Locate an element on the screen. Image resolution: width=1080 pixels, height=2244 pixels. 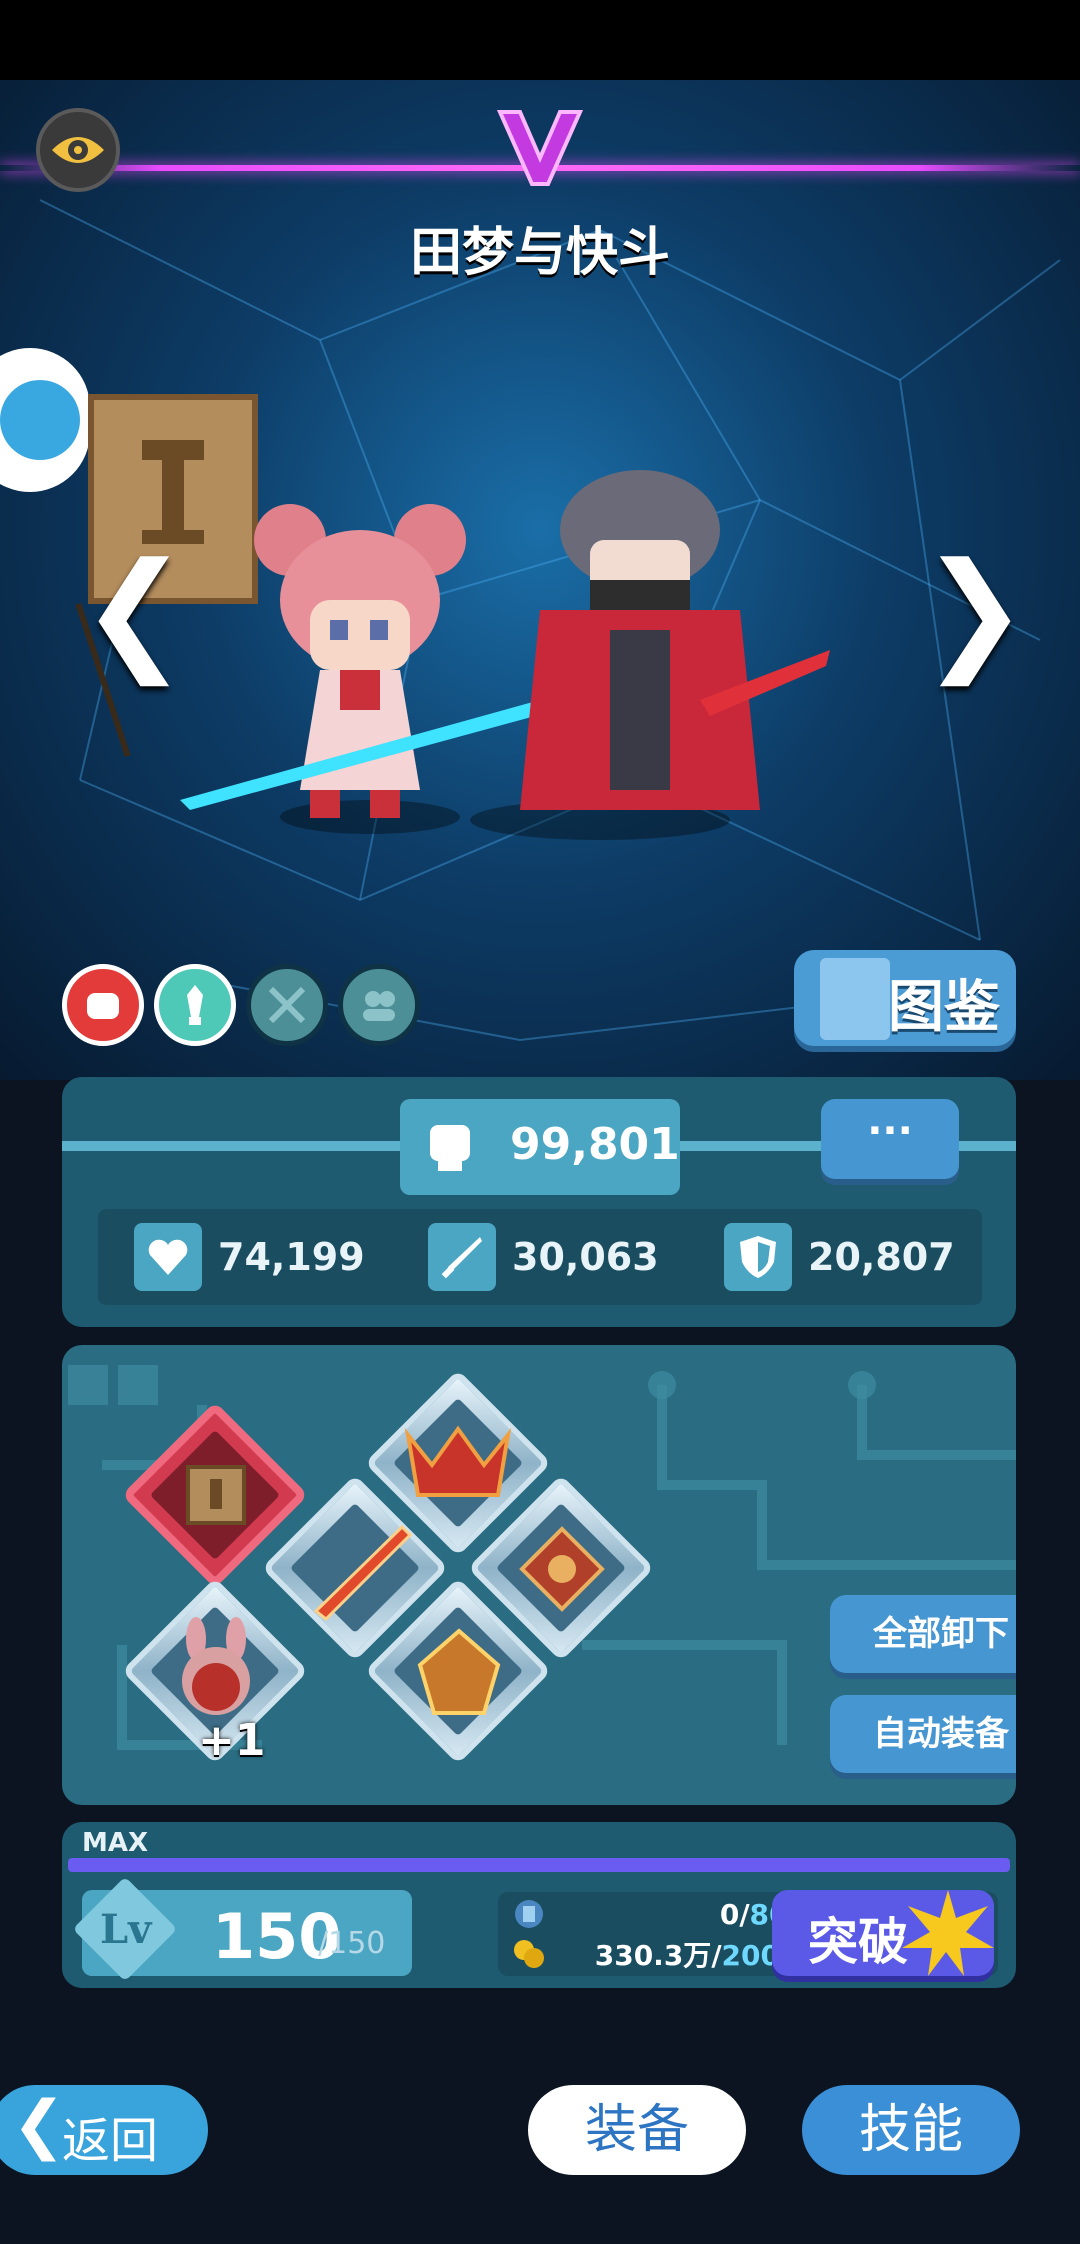
more-stats-button: ··· is located at coordinates (890, 1139).